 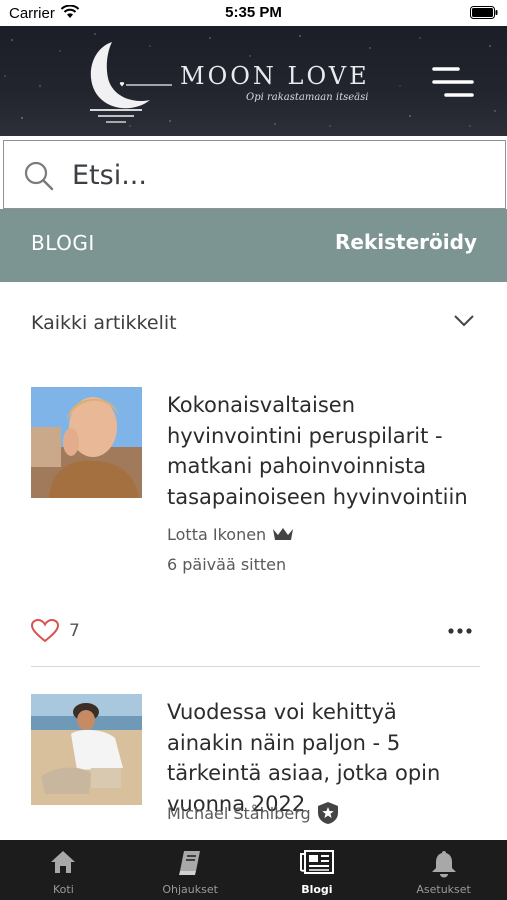 What do you see at coordinates (283, 534) in the screenshot?
I see `crown-icon` at bounding box center [283, 534].